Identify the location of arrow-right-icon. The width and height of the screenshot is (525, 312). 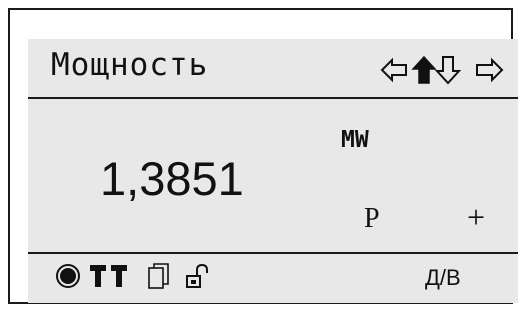
(490, 70).